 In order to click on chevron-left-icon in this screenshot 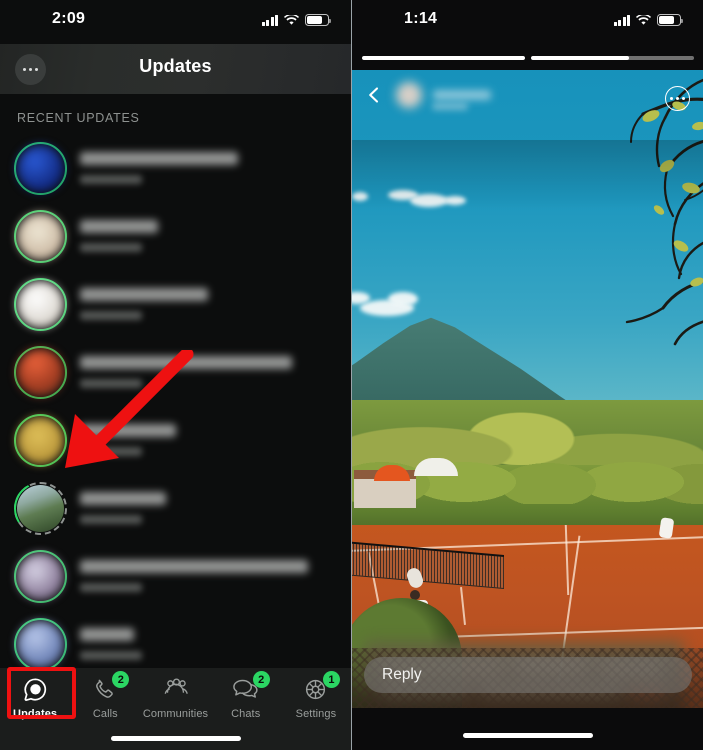, I will do `click(374, 95)`.